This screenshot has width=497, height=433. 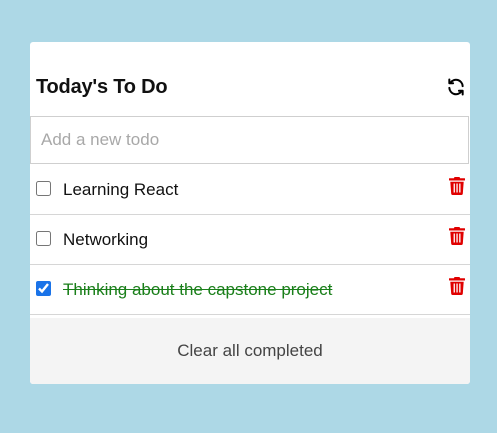 I want to click on new-todo-input, so click(x=249, y=140).